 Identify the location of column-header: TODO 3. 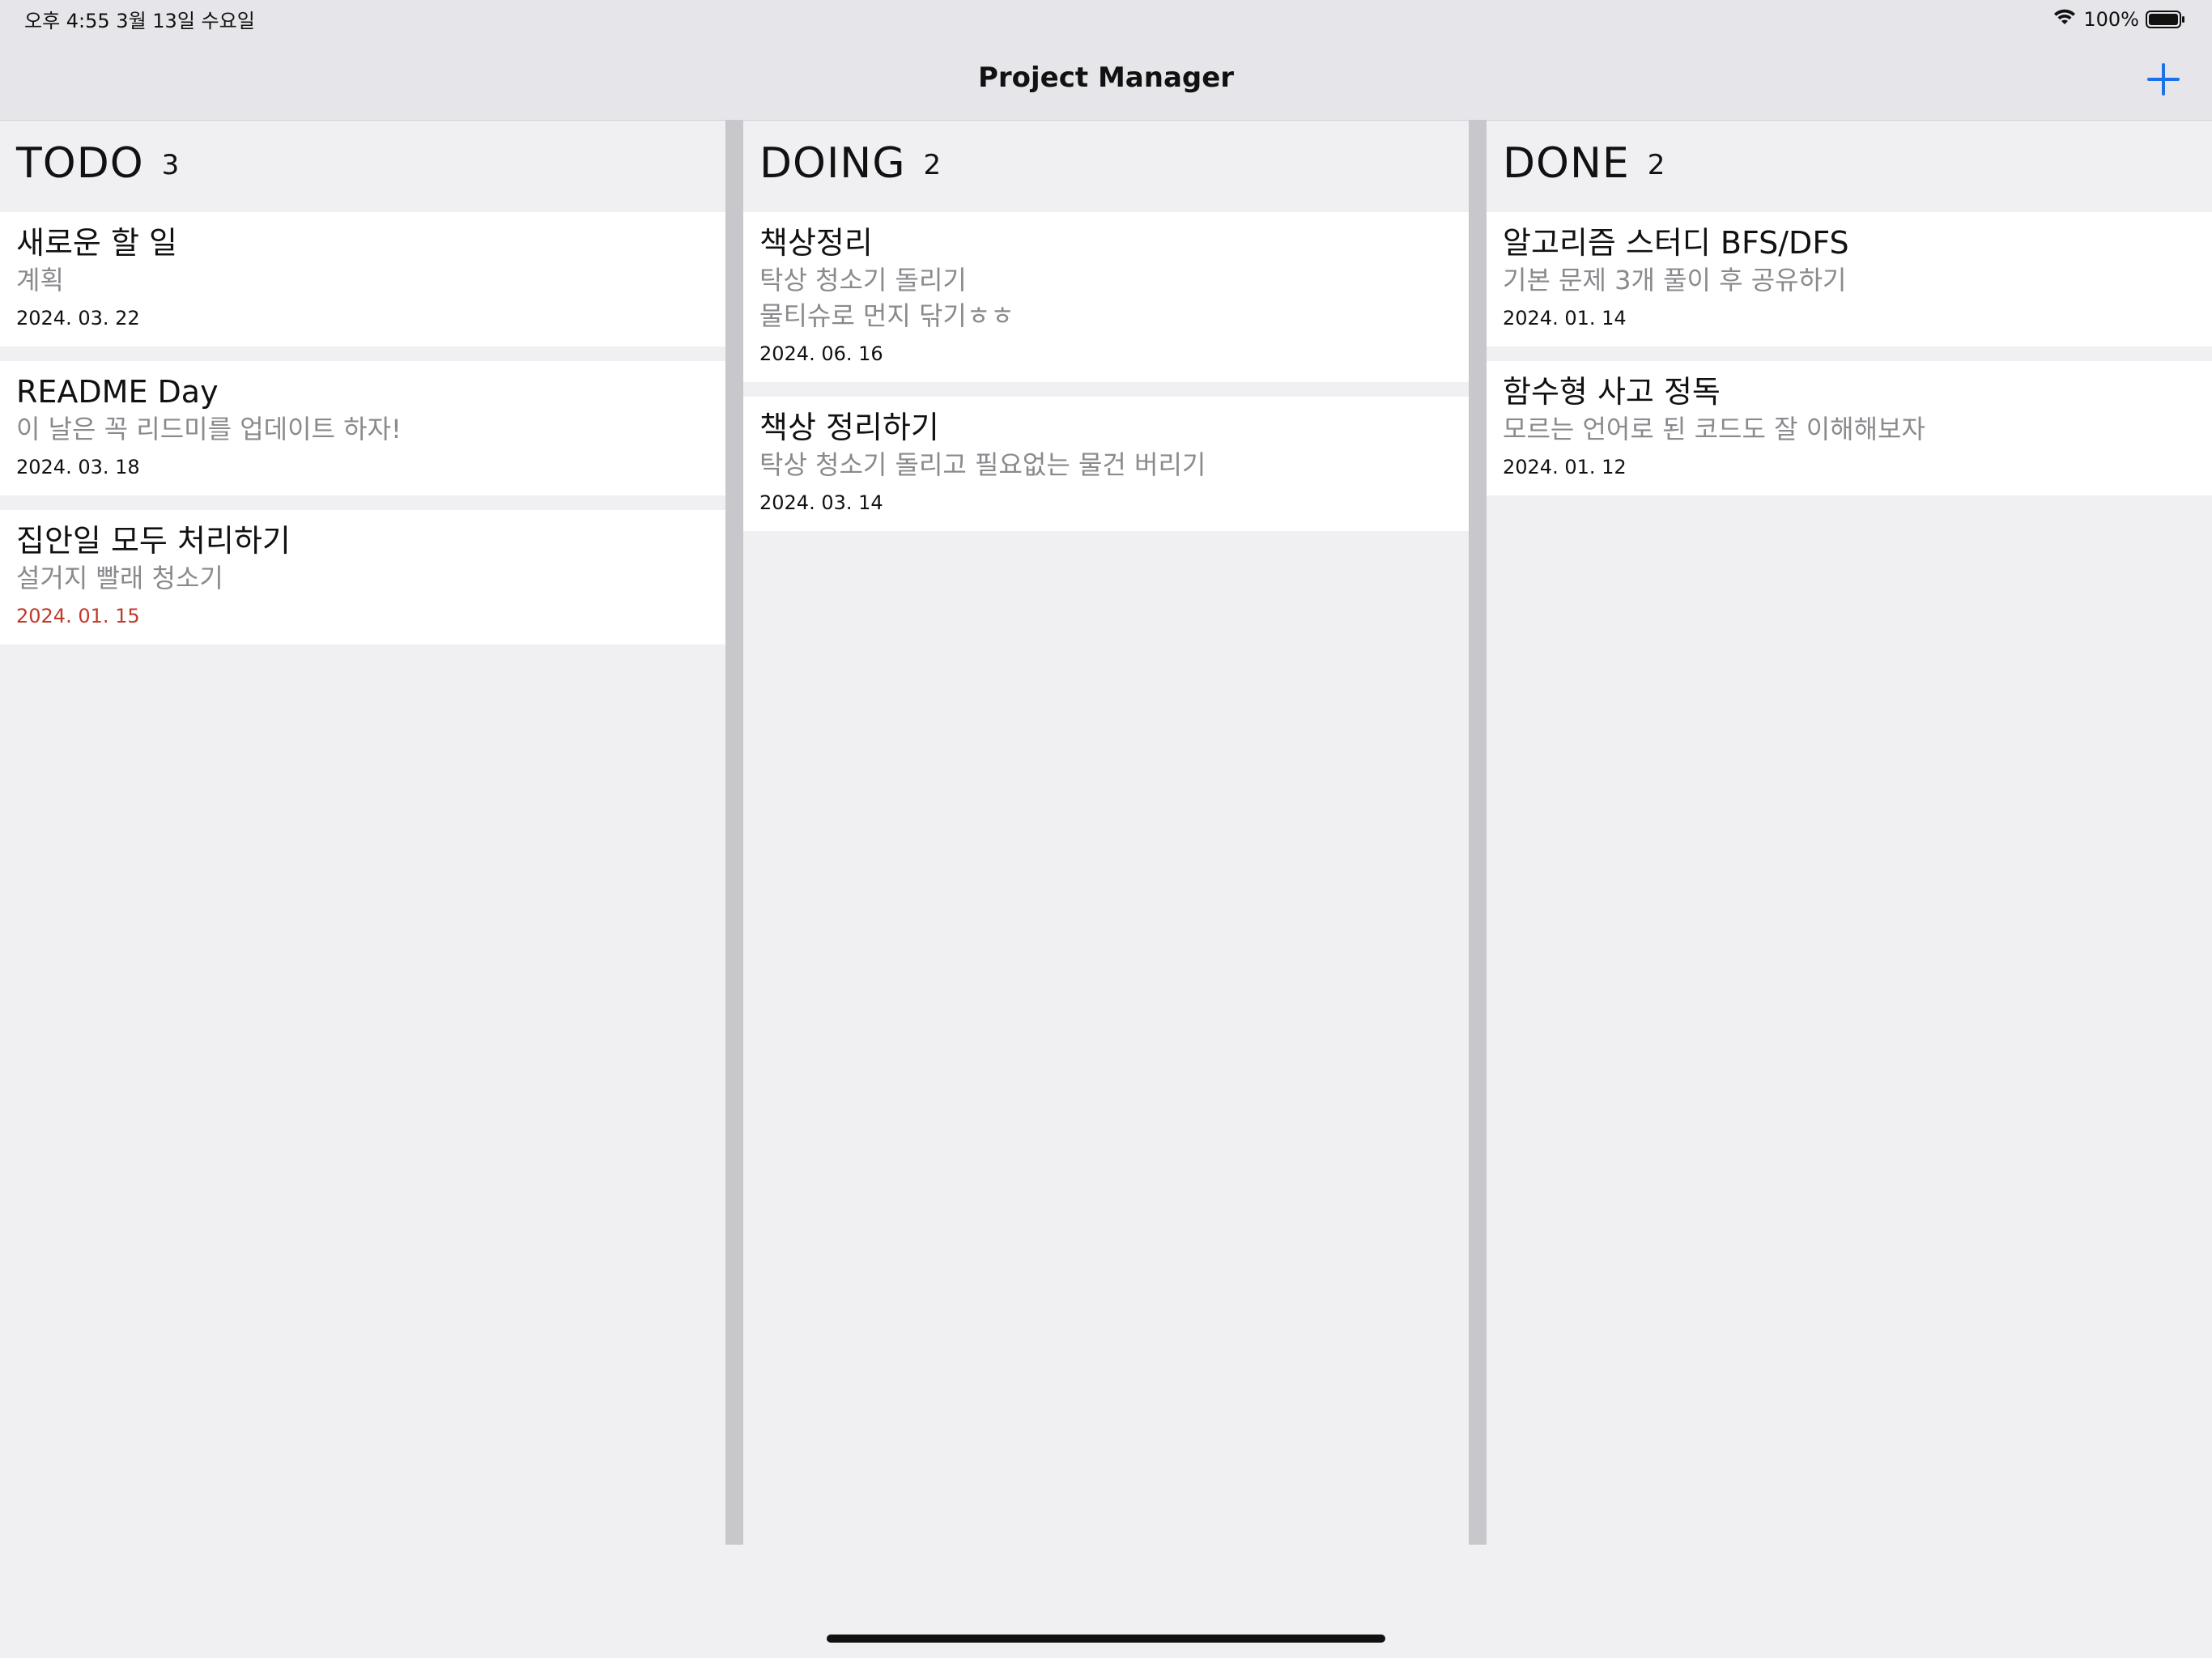
(362, 166).